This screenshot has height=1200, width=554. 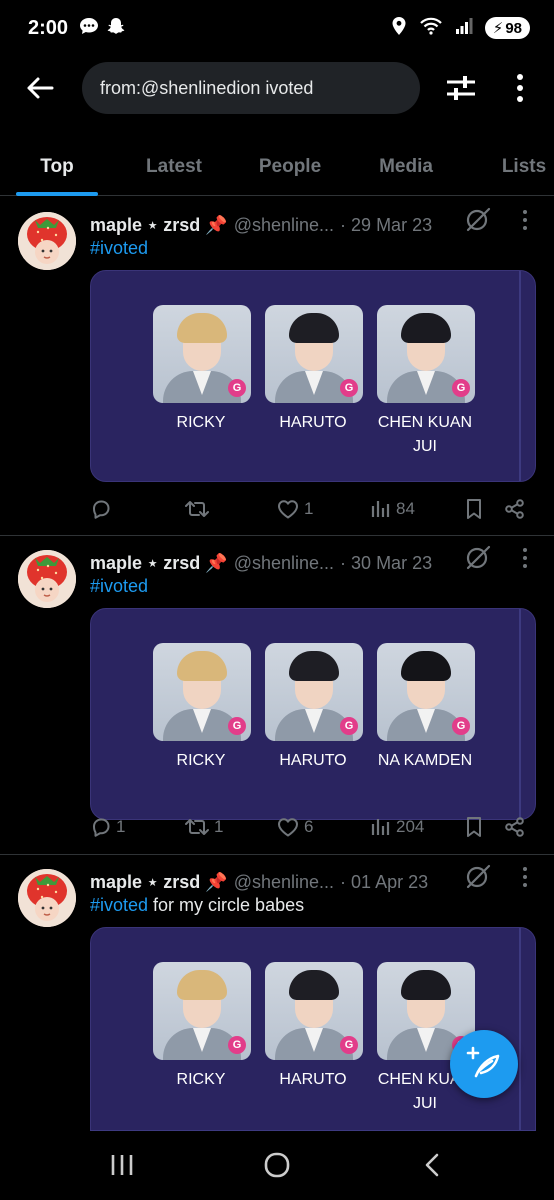 What do you see at coordinates (406, 166) in the screenshot?
I see `tab-media: Media` at bounding box center [406, 166].